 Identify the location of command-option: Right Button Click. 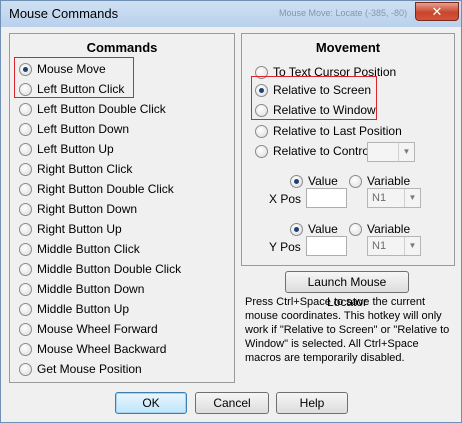
(75, 169).